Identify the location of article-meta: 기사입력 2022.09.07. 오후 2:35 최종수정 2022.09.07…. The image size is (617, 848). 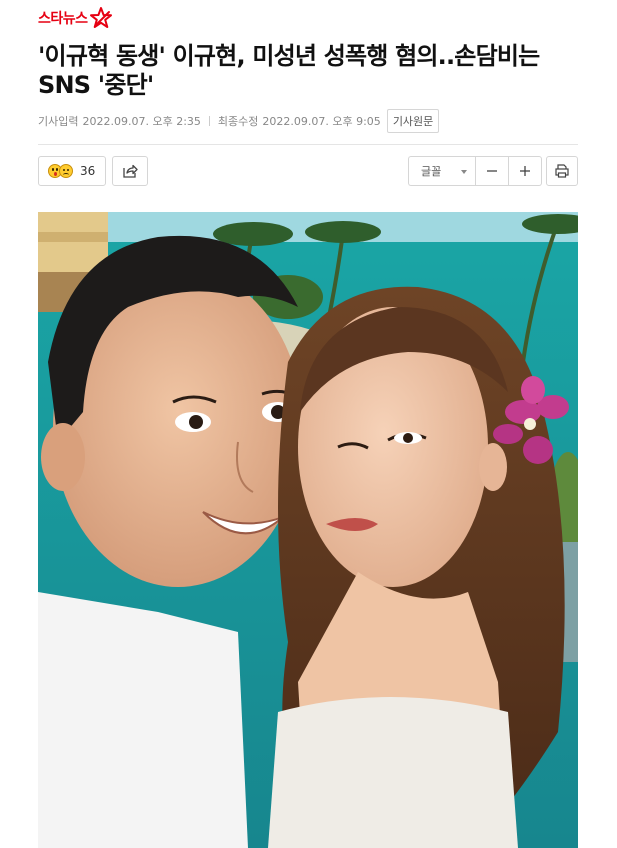
(239, 121).